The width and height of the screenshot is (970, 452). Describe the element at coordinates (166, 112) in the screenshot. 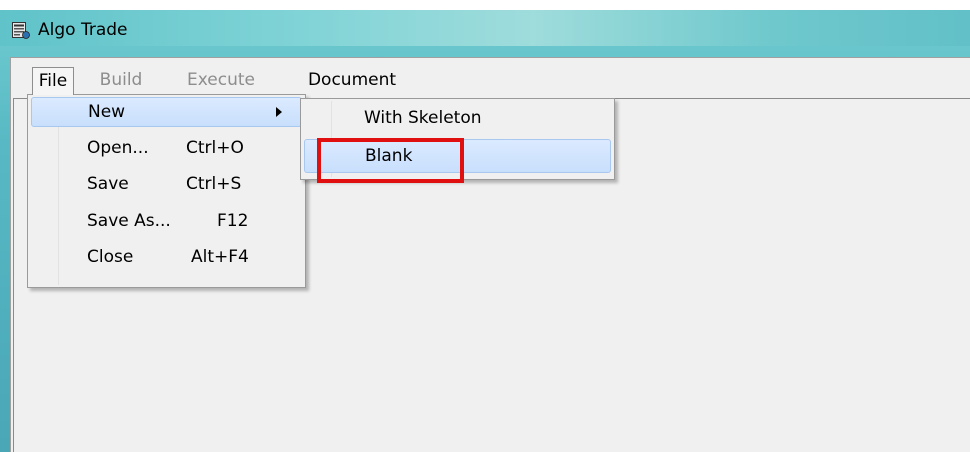

I see `menu-item-new: New` at that location.